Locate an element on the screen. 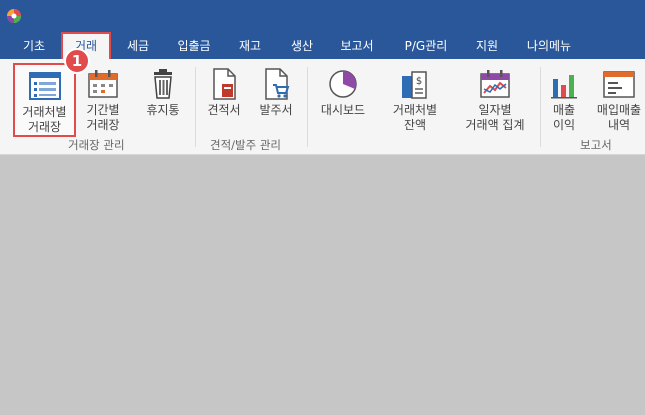  balance-dollar-icon: $ is located at coordinates (414, 85).